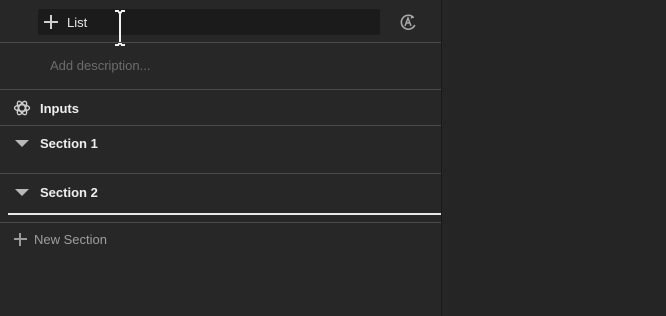 The height and width of the screenshot is (316, 666). What do you see at coordinates (59, 108) in the screenshot?
I see `inputs-label: Inputs` at bounding box center [59, 108].